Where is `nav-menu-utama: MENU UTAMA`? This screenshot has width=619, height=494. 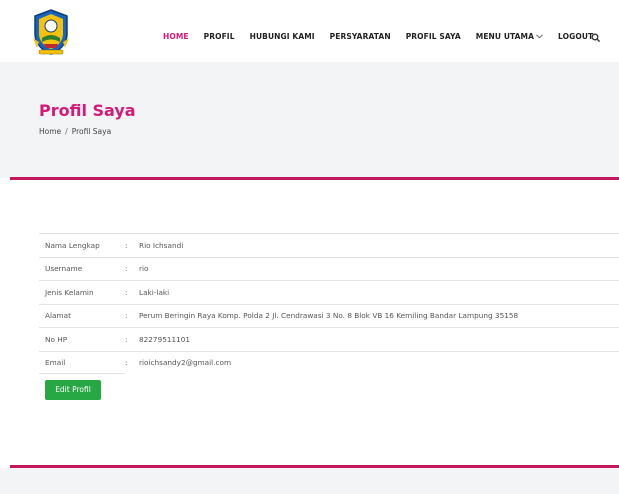 nav-menu-utama: MENU UTAMA is located at coordinates (509, 36).